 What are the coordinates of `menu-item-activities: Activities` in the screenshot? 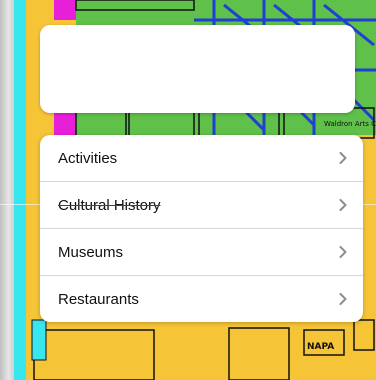 It's located at (201, 158).